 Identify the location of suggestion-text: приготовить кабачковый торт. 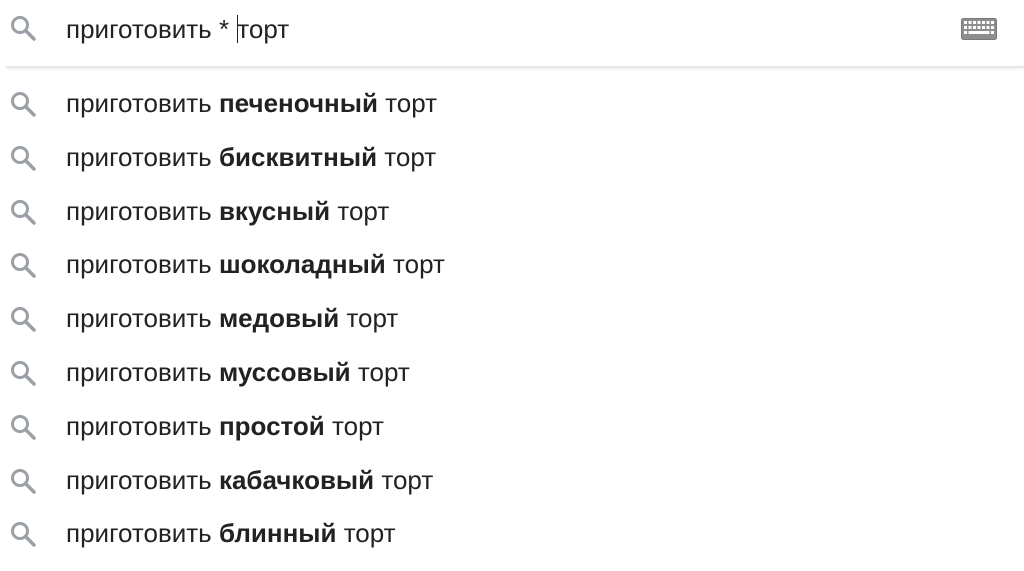
(249, 480).